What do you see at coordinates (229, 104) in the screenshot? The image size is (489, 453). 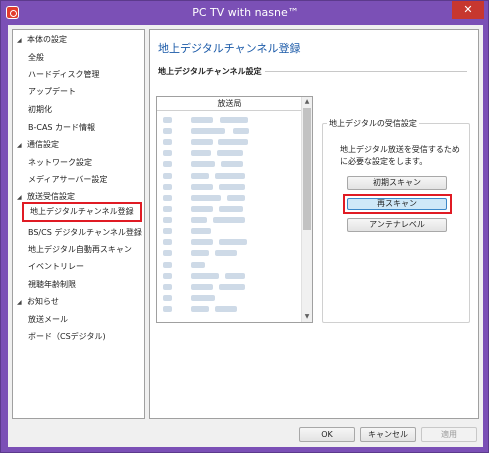 I see `column-header-station: 放送局` at bounding box center [229, 104].